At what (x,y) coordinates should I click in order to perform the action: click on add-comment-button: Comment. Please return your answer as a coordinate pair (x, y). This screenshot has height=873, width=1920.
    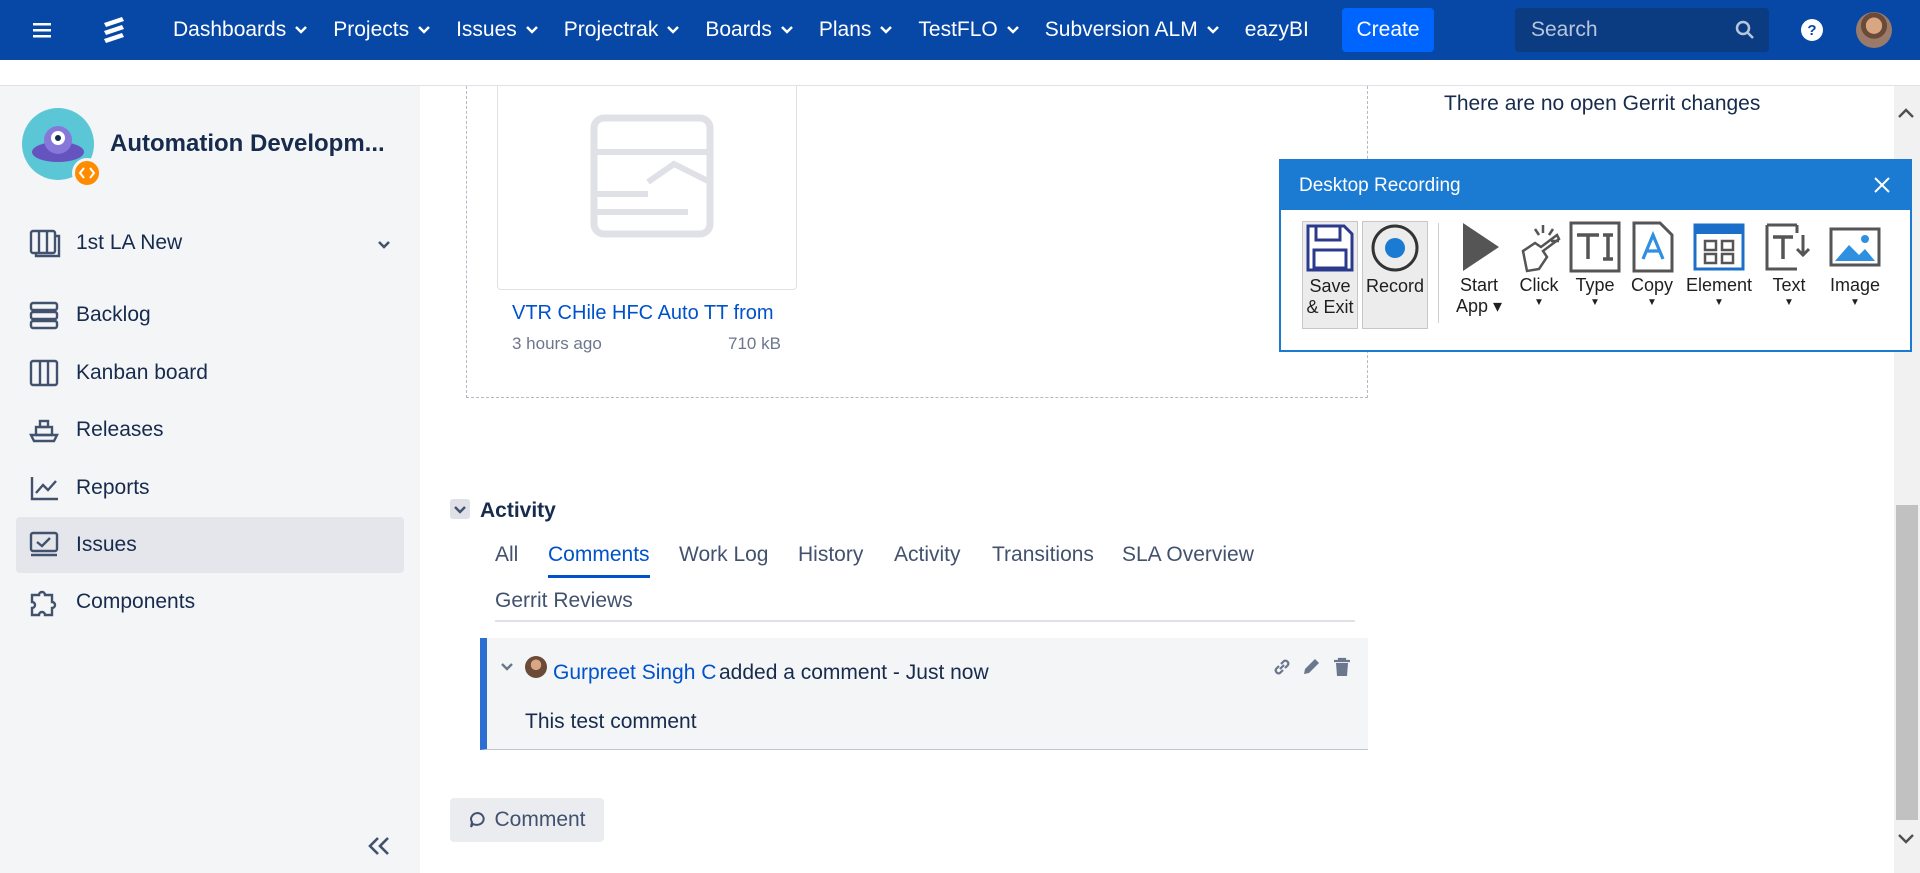
    Looking at the image, I should click on (527, 820).